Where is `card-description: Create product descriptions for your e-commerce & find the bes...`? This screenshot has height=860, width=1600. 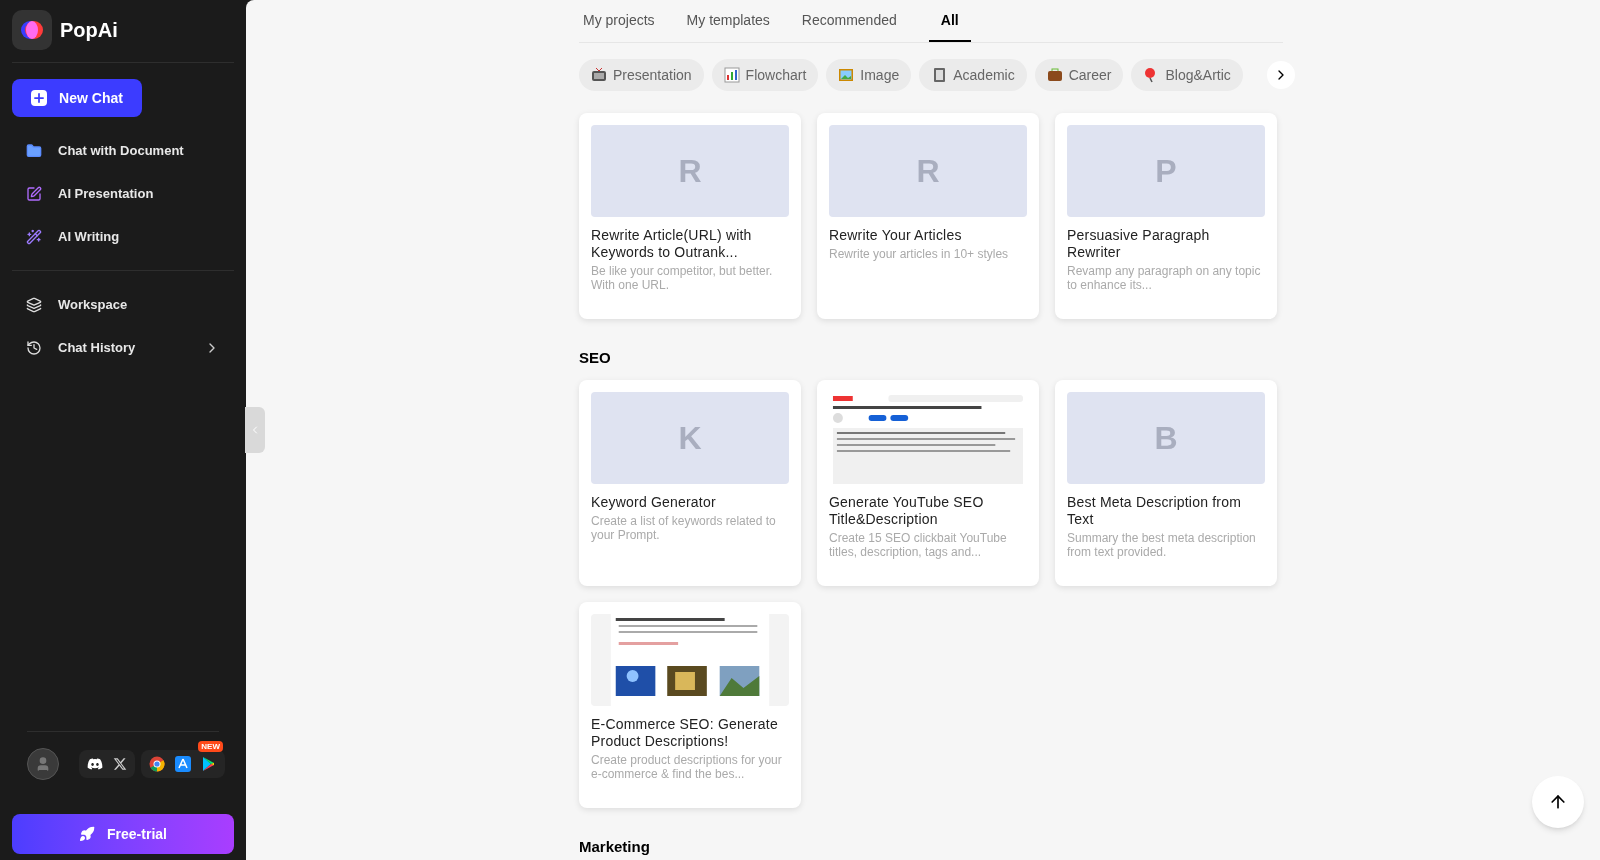 card-description: Create product descriptions for your e-commerce & find the bes... is located at coordinates (687, 766).